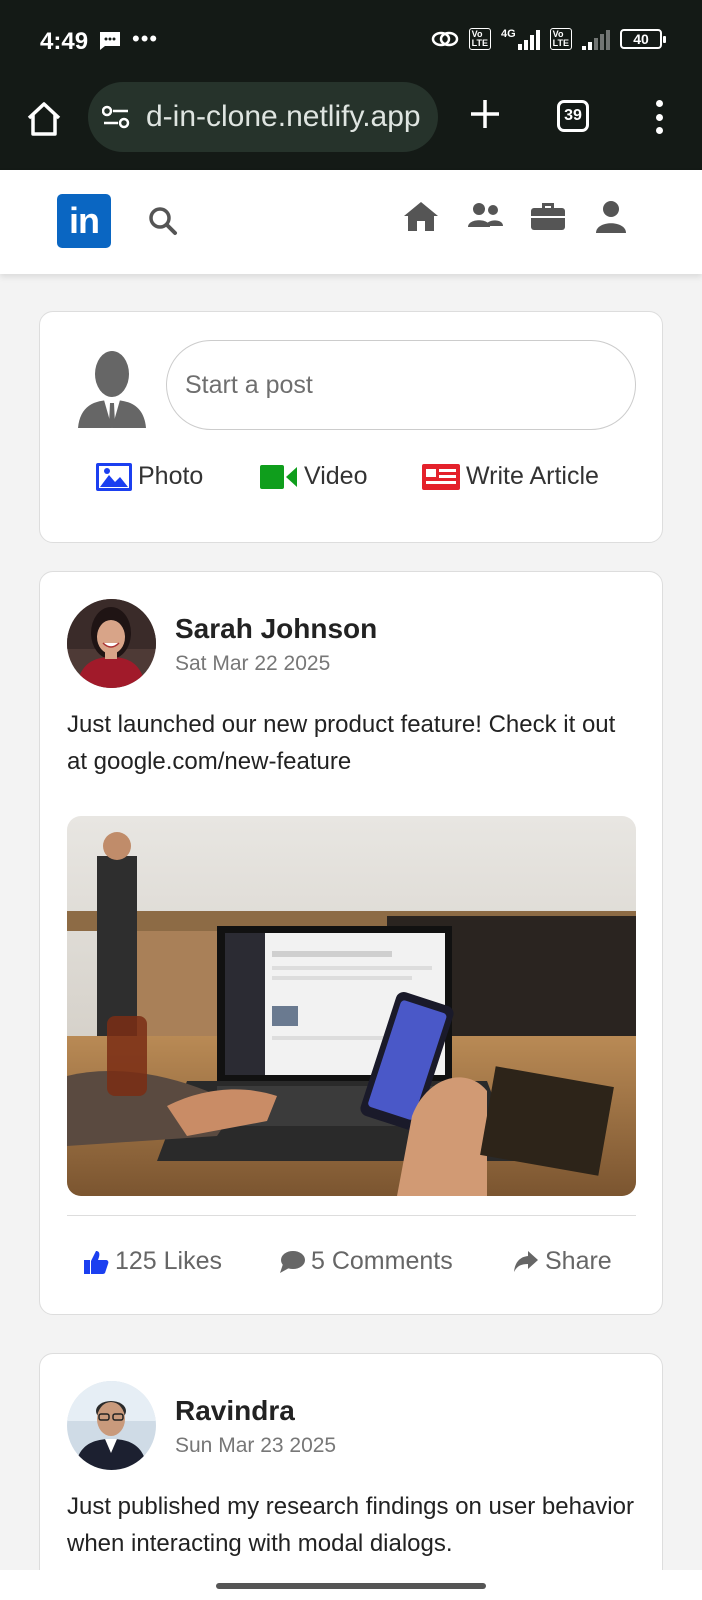  What do you see at coordinates (351, 41) in the screenshot?
I see `status-bar: 4:49 ••• Vo LTE 4G Vo LTE 40` at bounding box center [351, 41].